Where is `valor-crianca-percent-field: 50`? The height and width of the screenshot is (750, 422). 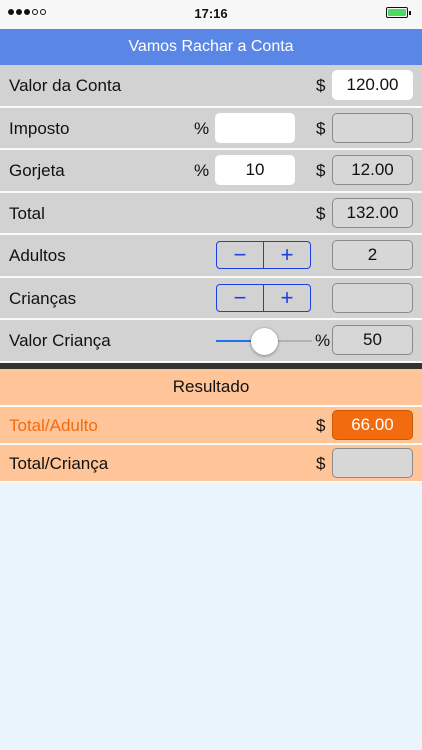 valor-crianca-percent-field: 50 is located at coordinates (372, 340).